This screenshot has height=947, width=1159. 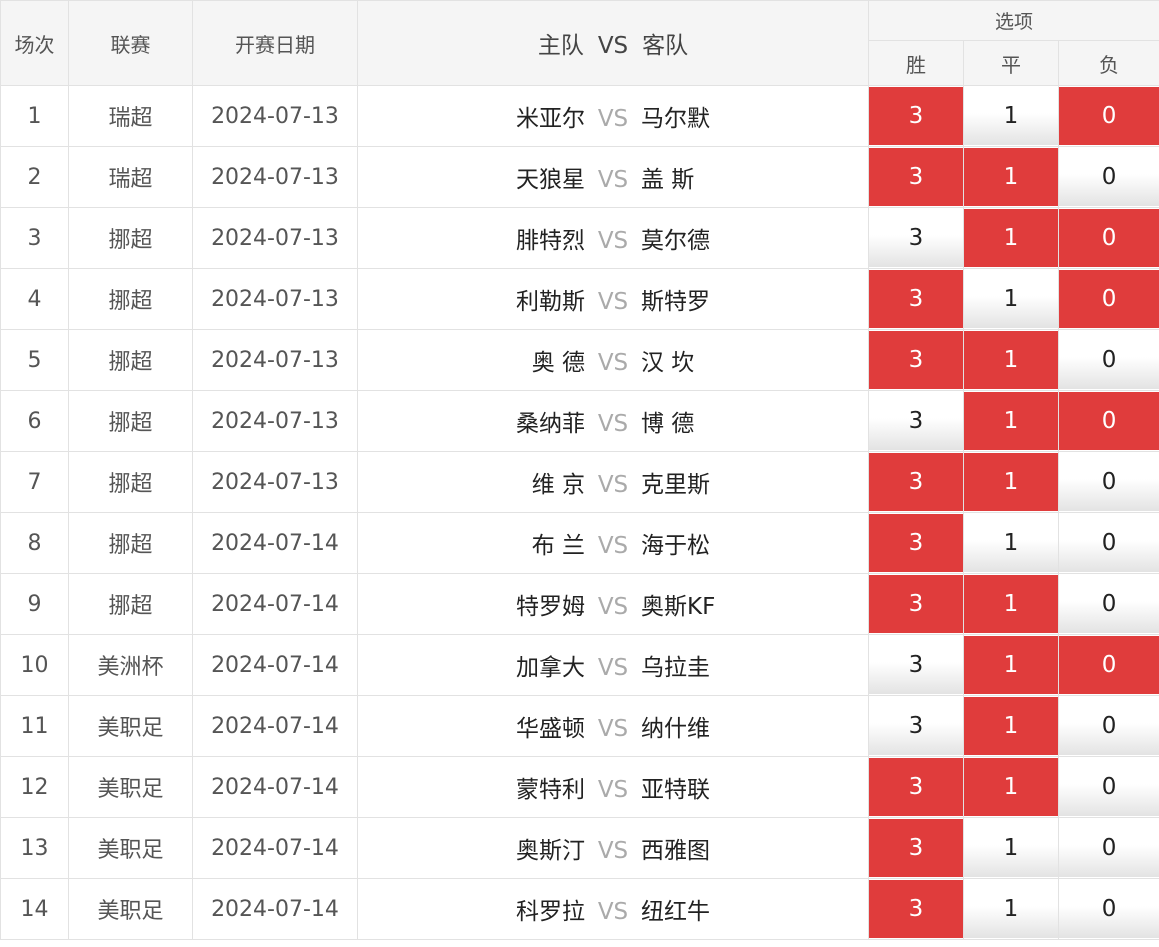 I want to click on match-index: 2, so click(x=34, y=177).